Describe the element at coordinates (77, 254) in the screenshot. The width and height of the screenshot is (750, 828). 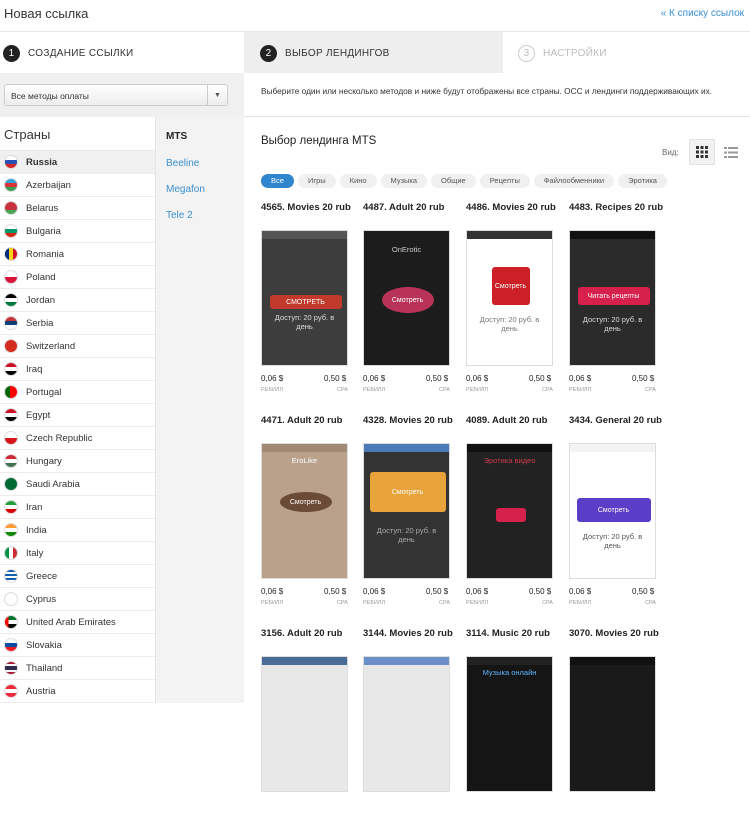
I see `country-item: Romania` at that location.